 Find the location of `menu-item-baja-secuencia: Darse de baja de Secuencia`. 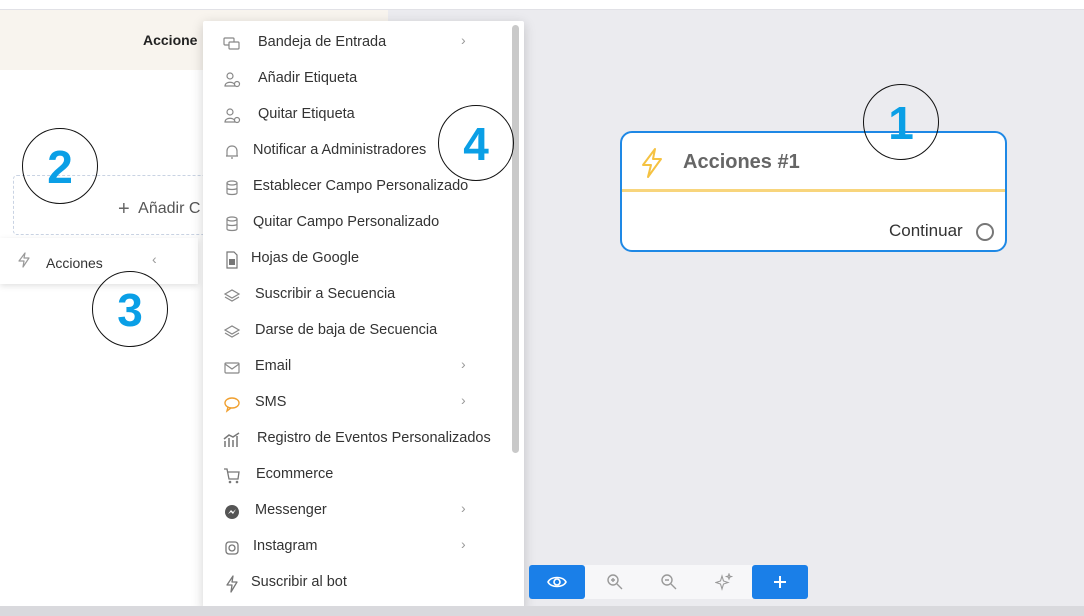

menu-item-baja-secuencia: Darse de baja de Secuencia is located at coordinates (358, 332).